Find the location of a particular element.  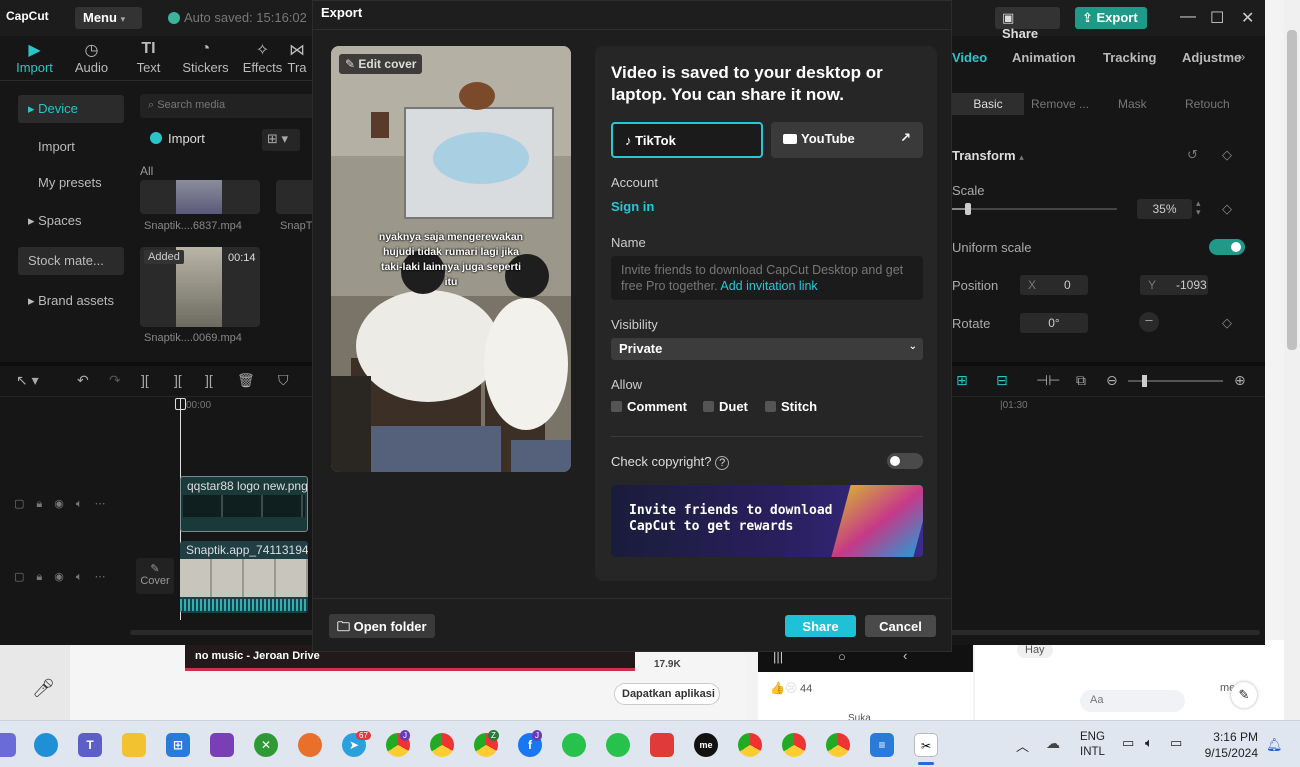

youtube-button: YouTube ↗ is located at coordinates (847, 140).